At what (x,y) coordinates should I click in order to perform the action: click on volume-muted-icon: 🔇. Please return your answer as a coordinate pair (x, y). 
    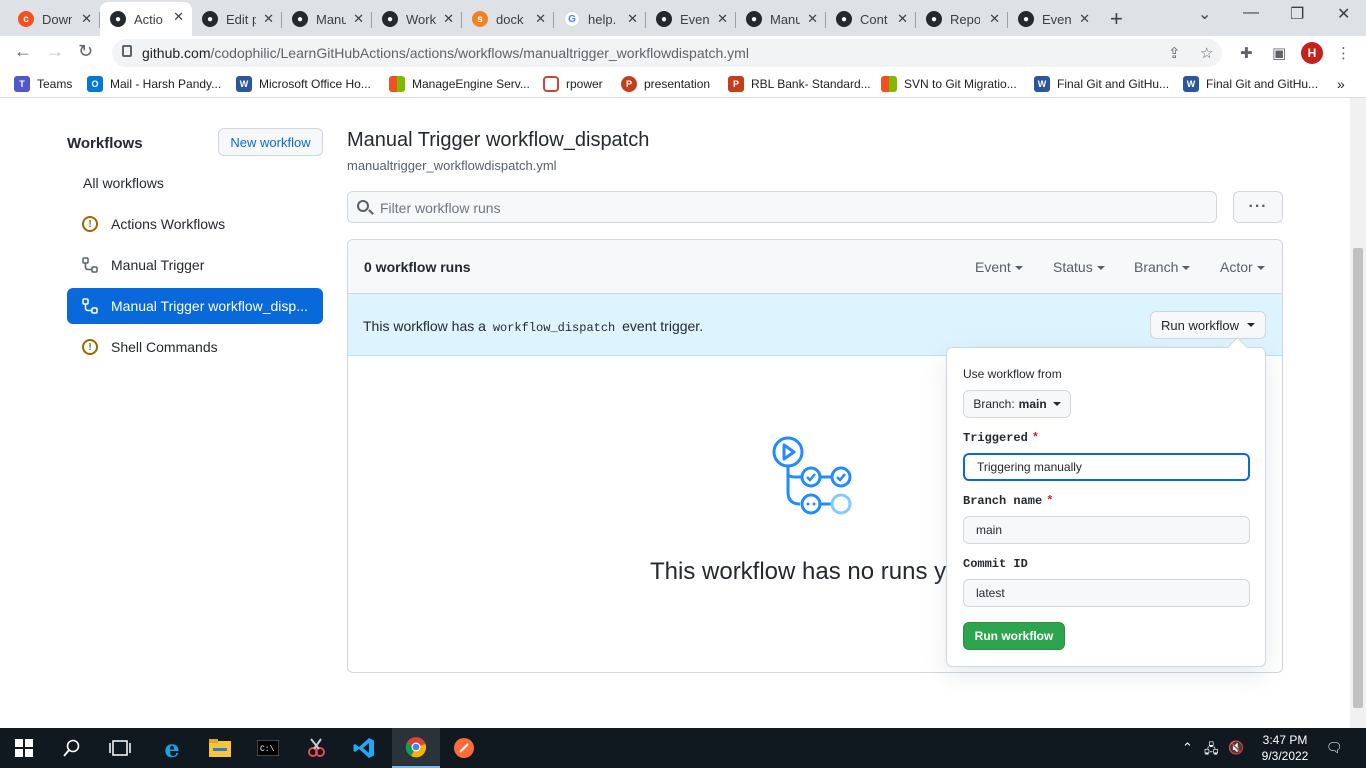
    Looking at the image, I should click on (1236, 748).